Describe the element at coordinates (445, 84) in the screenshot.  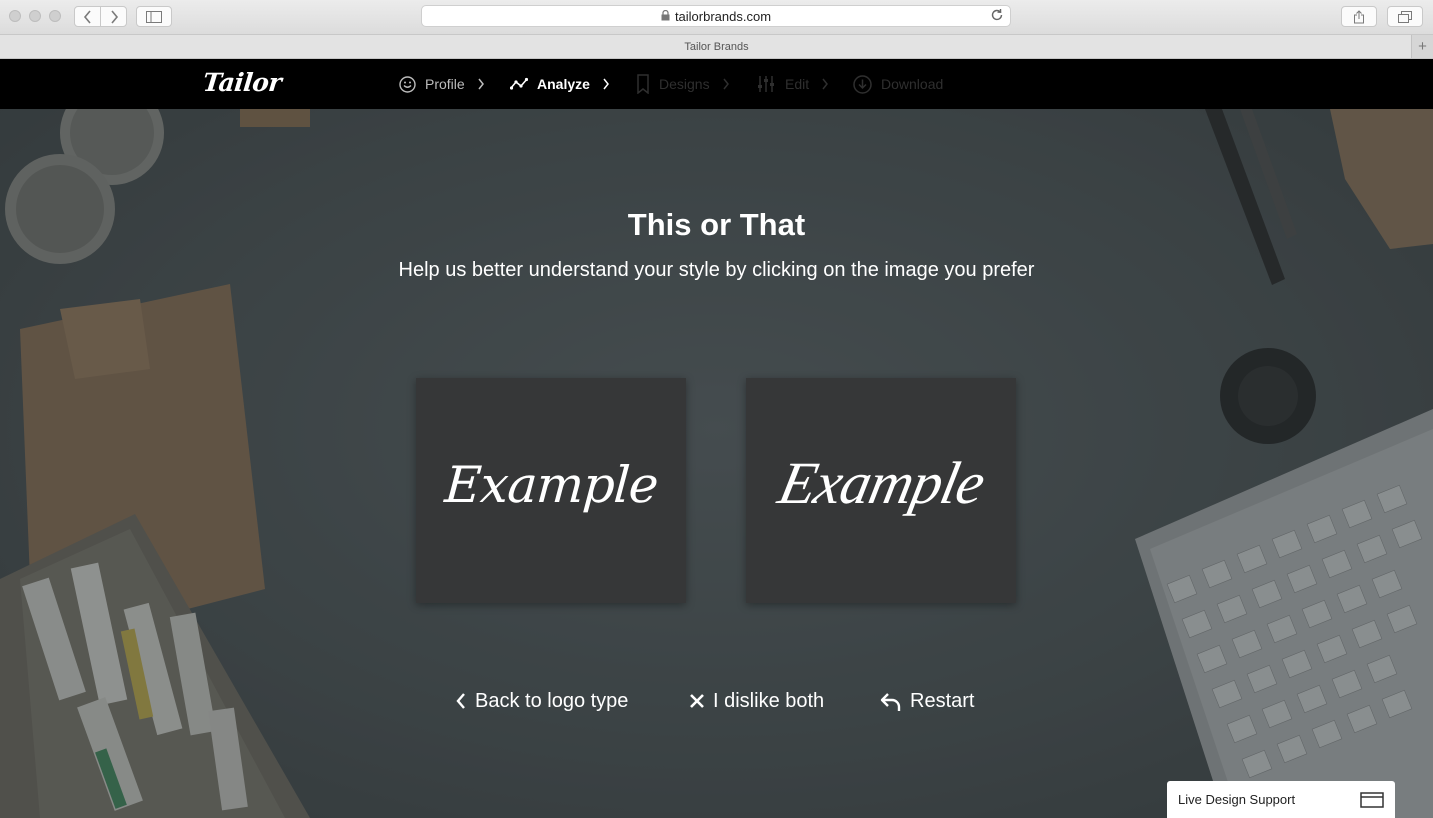
I see `step-label: Profile` at that location.